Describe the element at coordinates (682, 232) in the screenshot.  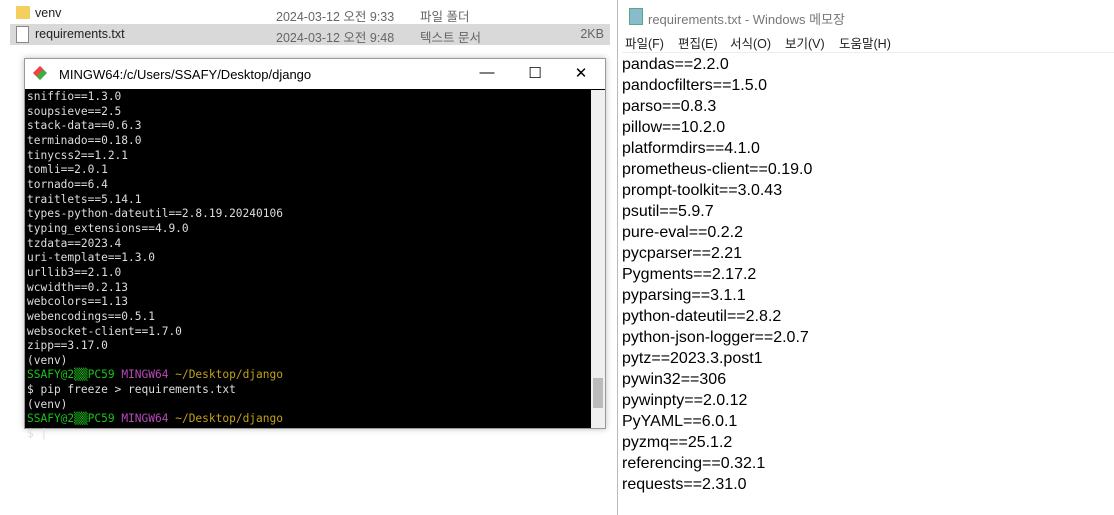
I see `notepad-line: pure-eval==0.2.2` at that location.